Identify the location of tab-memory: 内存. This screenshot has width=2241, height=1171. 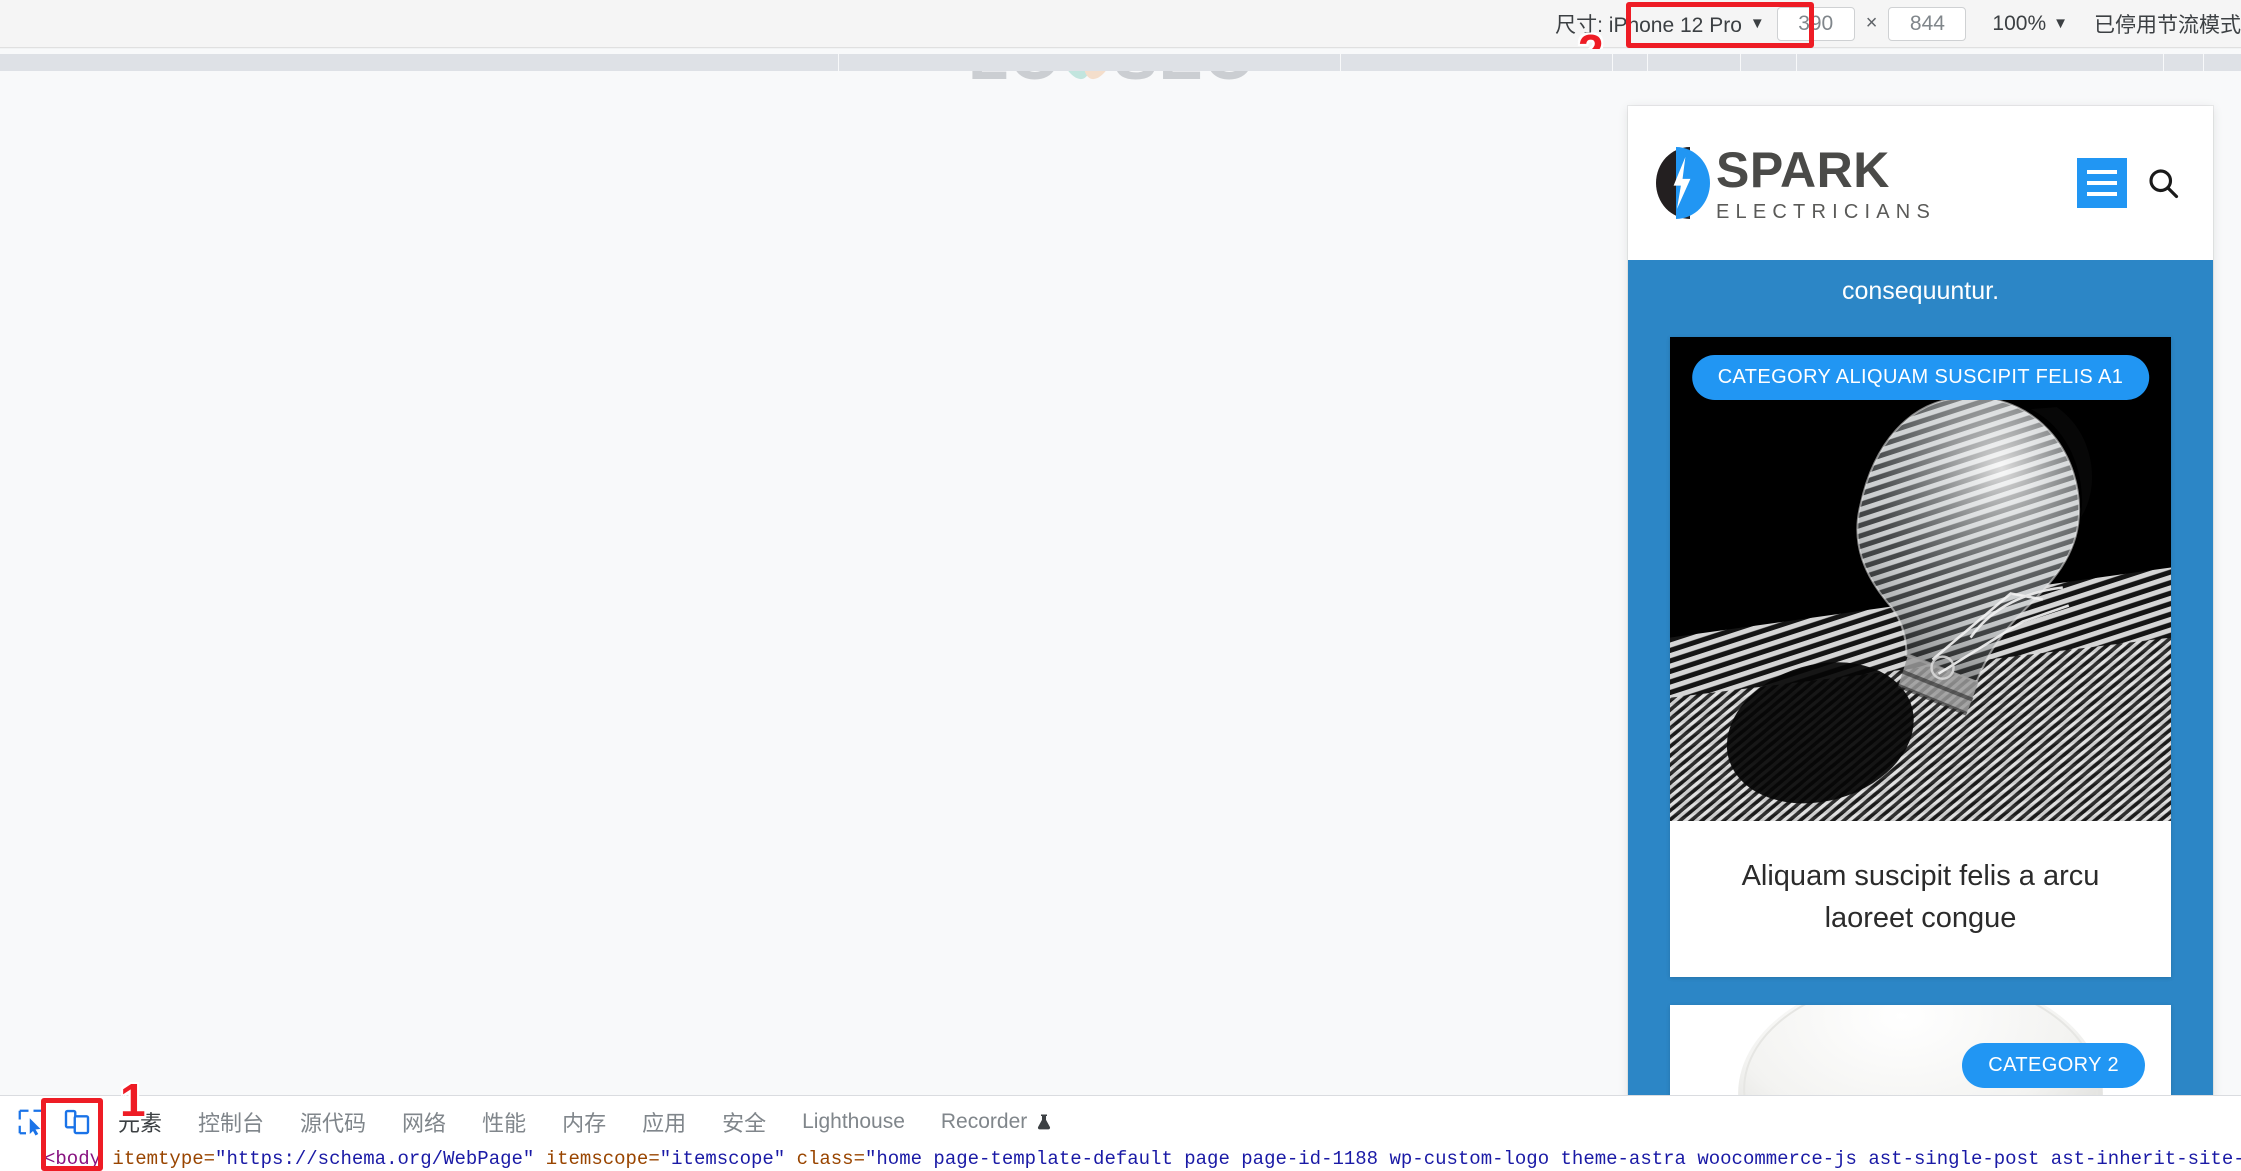
(584, 1122).